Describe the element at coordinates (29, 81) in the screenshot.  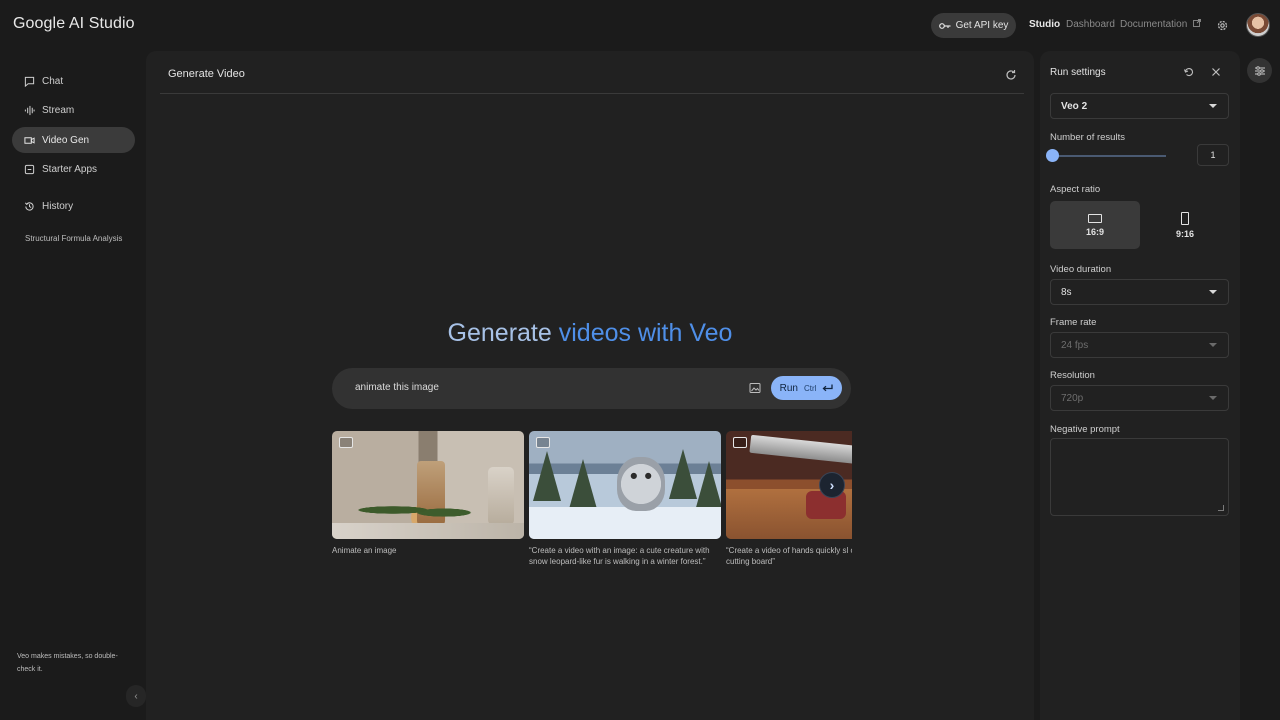
I see `chat-icon` at that location.